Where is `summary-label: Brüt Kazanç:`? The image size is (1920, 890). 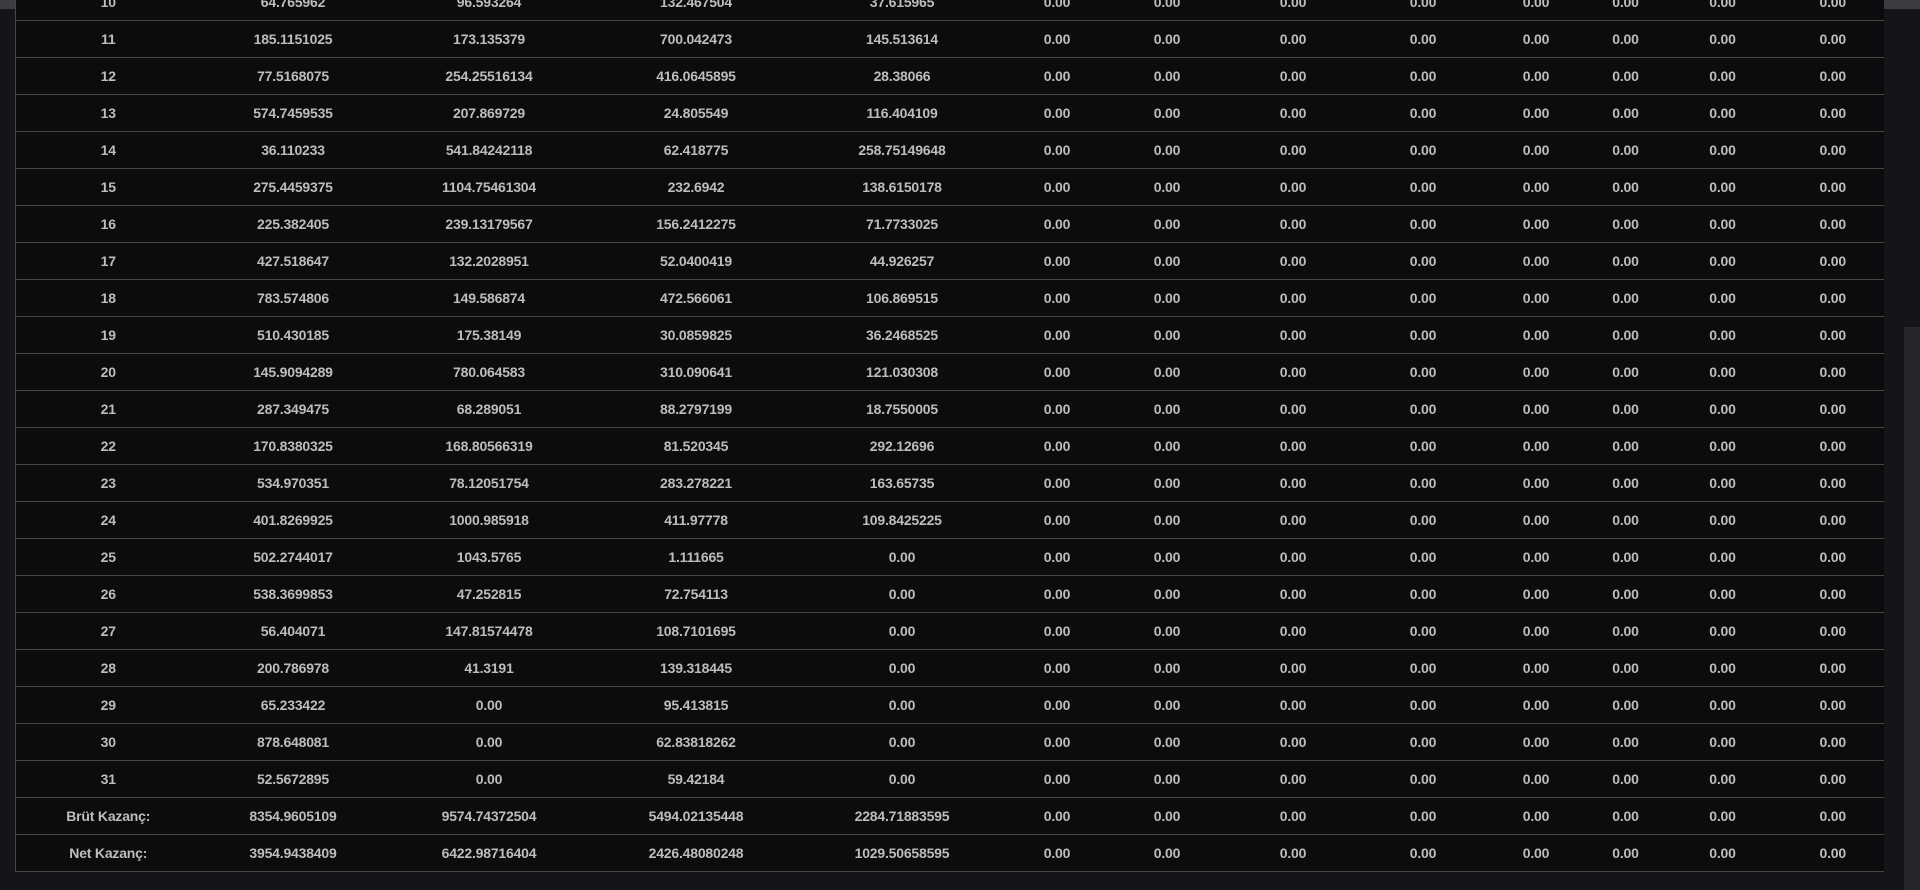 summary-label: Brüt Kazanç: is located at coordinates (108, 816).